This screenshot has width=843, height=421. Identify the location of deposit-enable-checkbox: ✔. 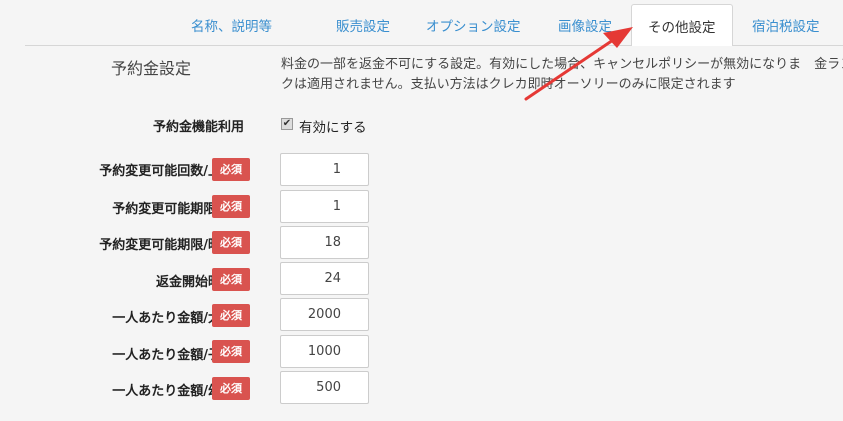
(287, 124).